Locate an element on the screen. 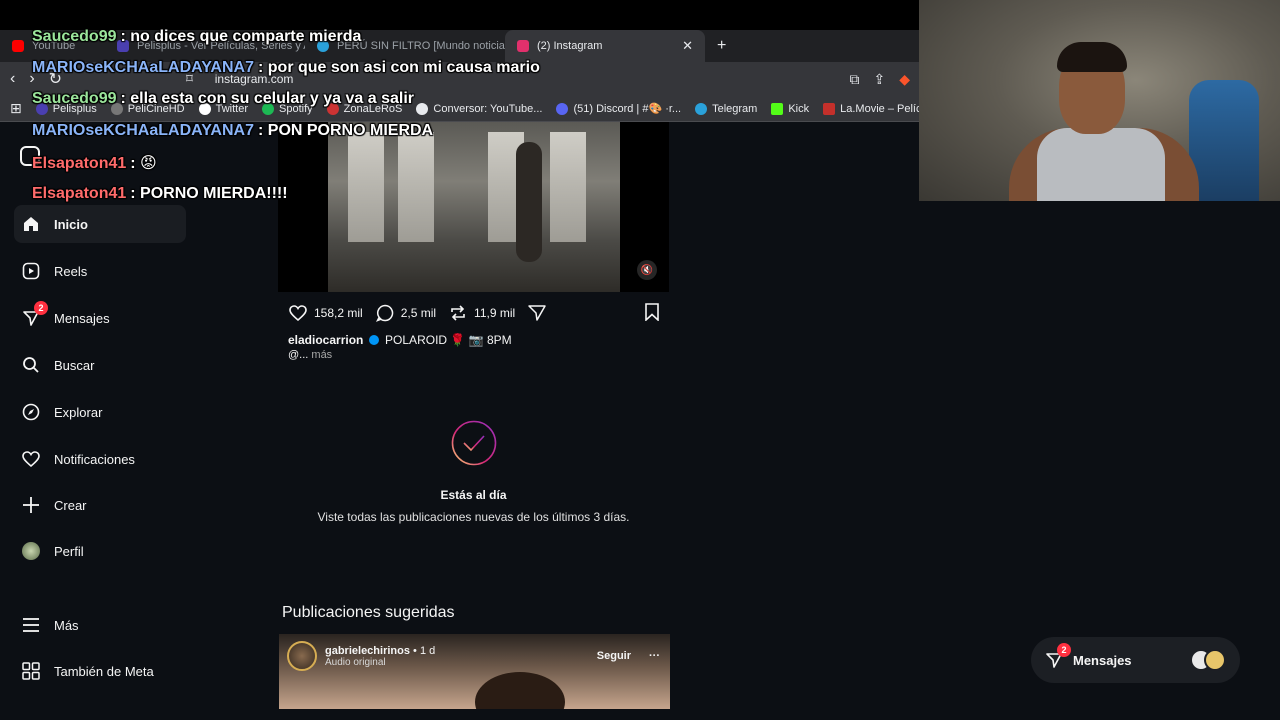 The width and height of the screenshot is (1280, 720). sidebar-item-mensajes: 2 Mensajes is located at coordinates (100, 318).